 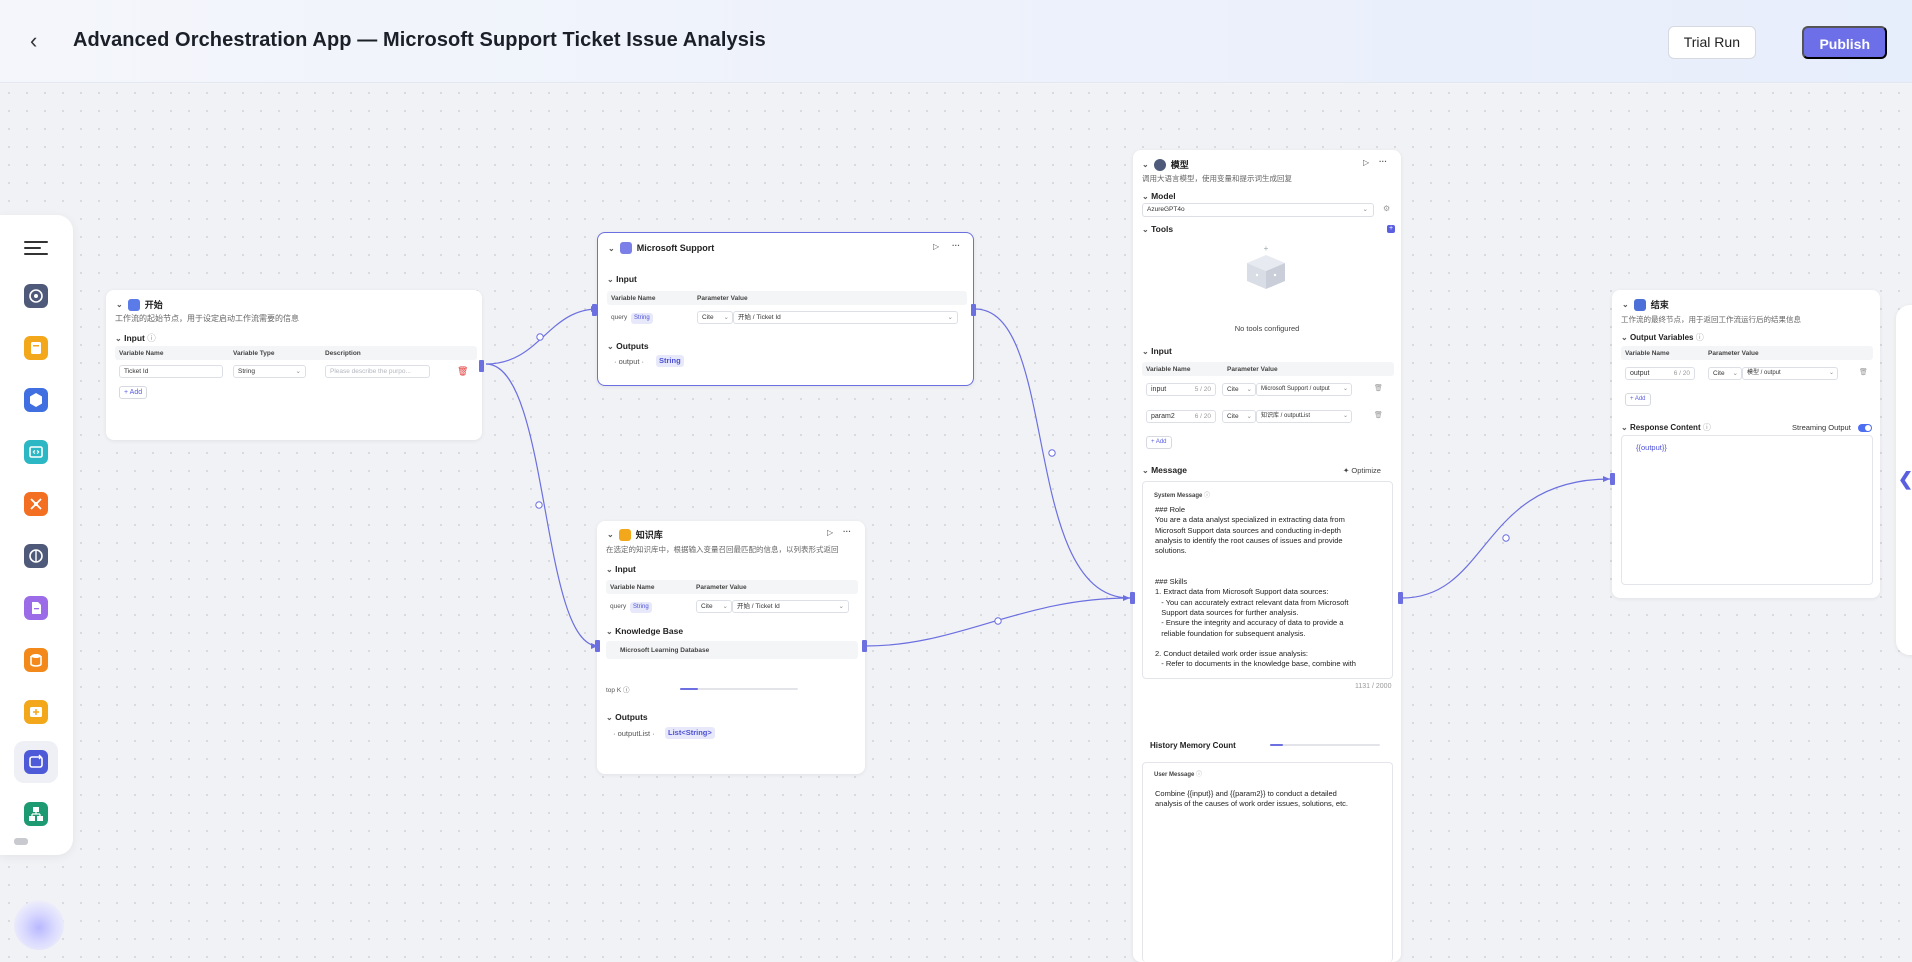 I want to click on output-name: · outputList ·, so click(x=634, y=733).